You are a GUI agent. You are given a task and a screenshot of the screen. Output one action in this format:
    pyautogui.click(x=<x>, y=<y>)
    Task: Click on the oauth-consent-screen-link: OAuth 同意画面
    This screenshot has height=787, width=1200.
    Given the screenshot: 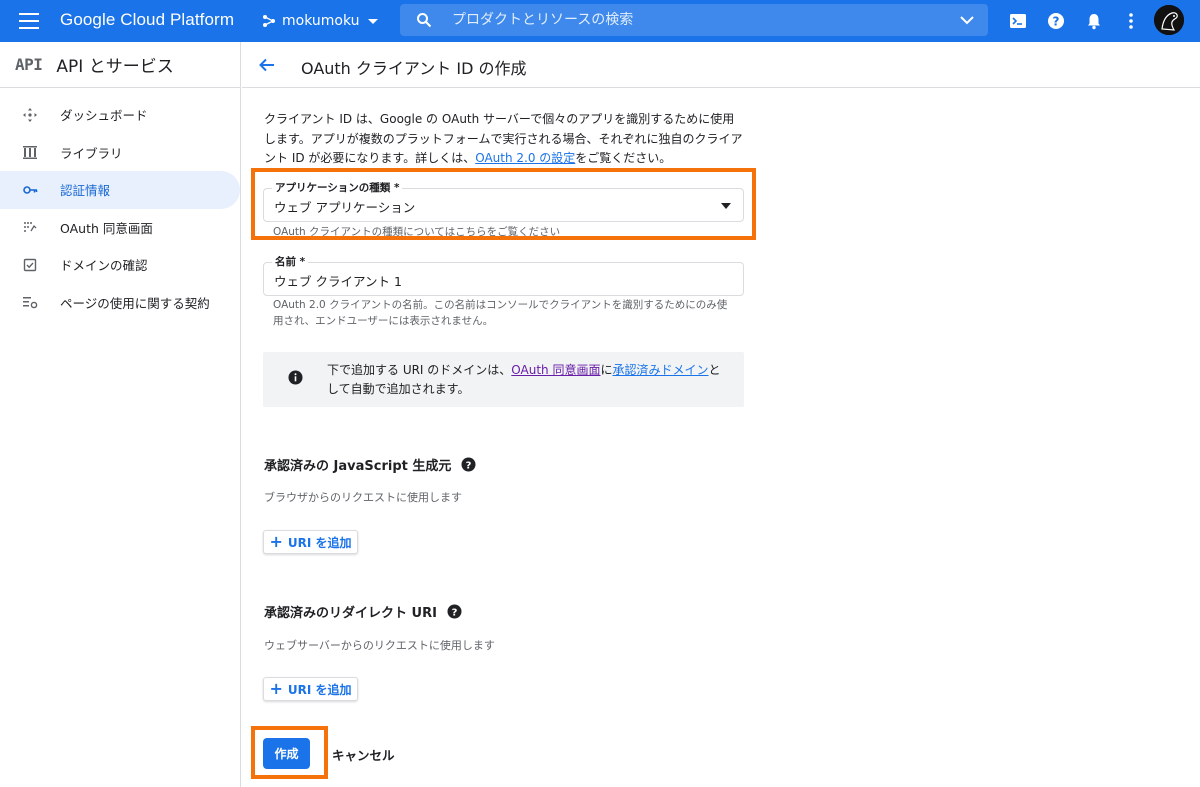 What is the action you would take?
    pyautogui.click(x=555, y=370)
    